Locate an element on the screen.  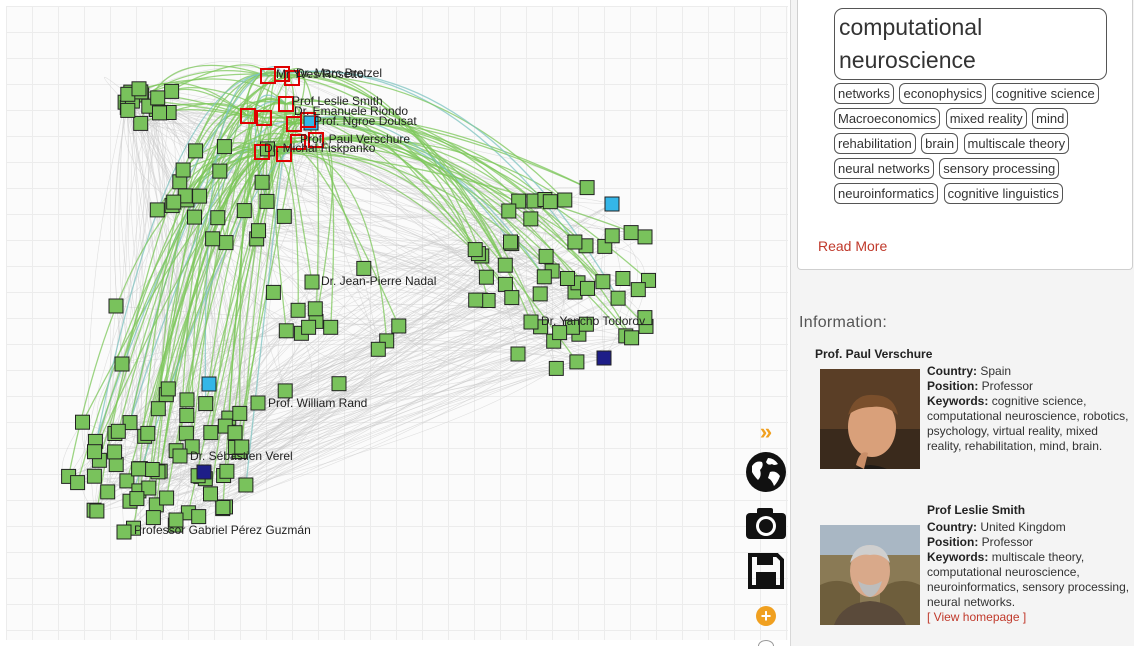
globe-button is located at coordinates (766, 472).